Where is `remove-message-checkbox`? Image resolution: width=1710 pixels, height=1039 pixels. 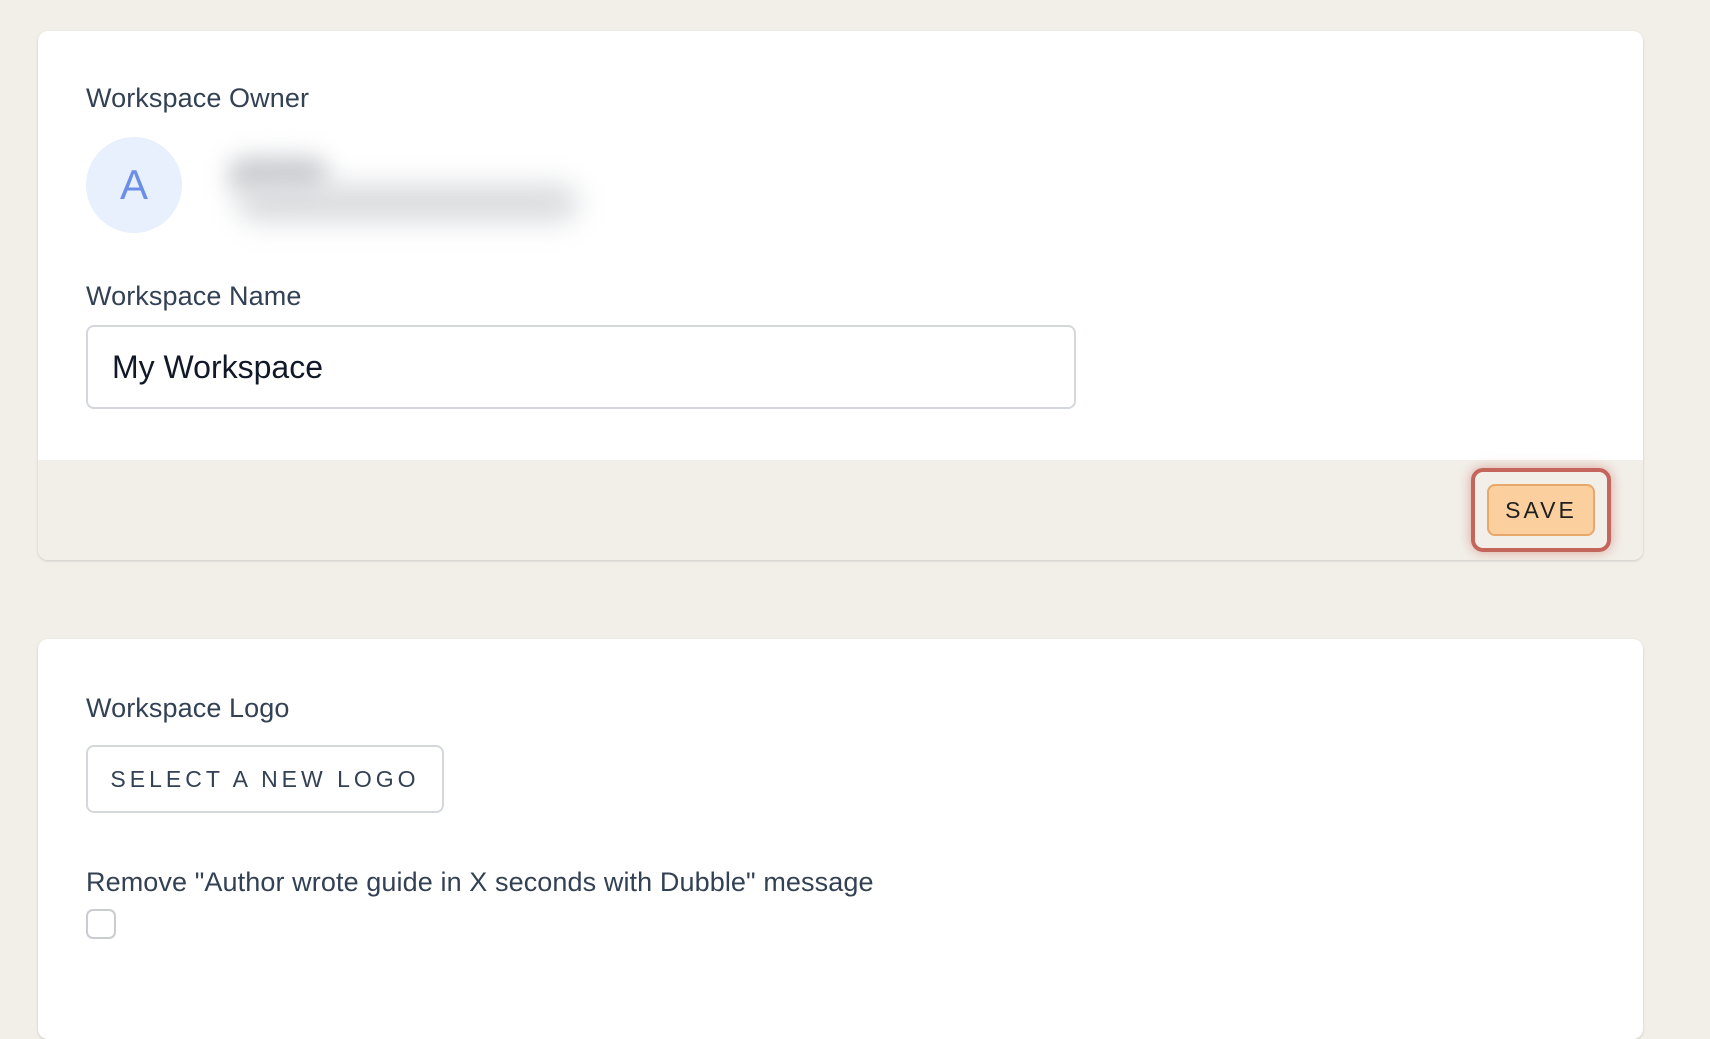
remove-message-checkbox is located at coordinates (101, 924).